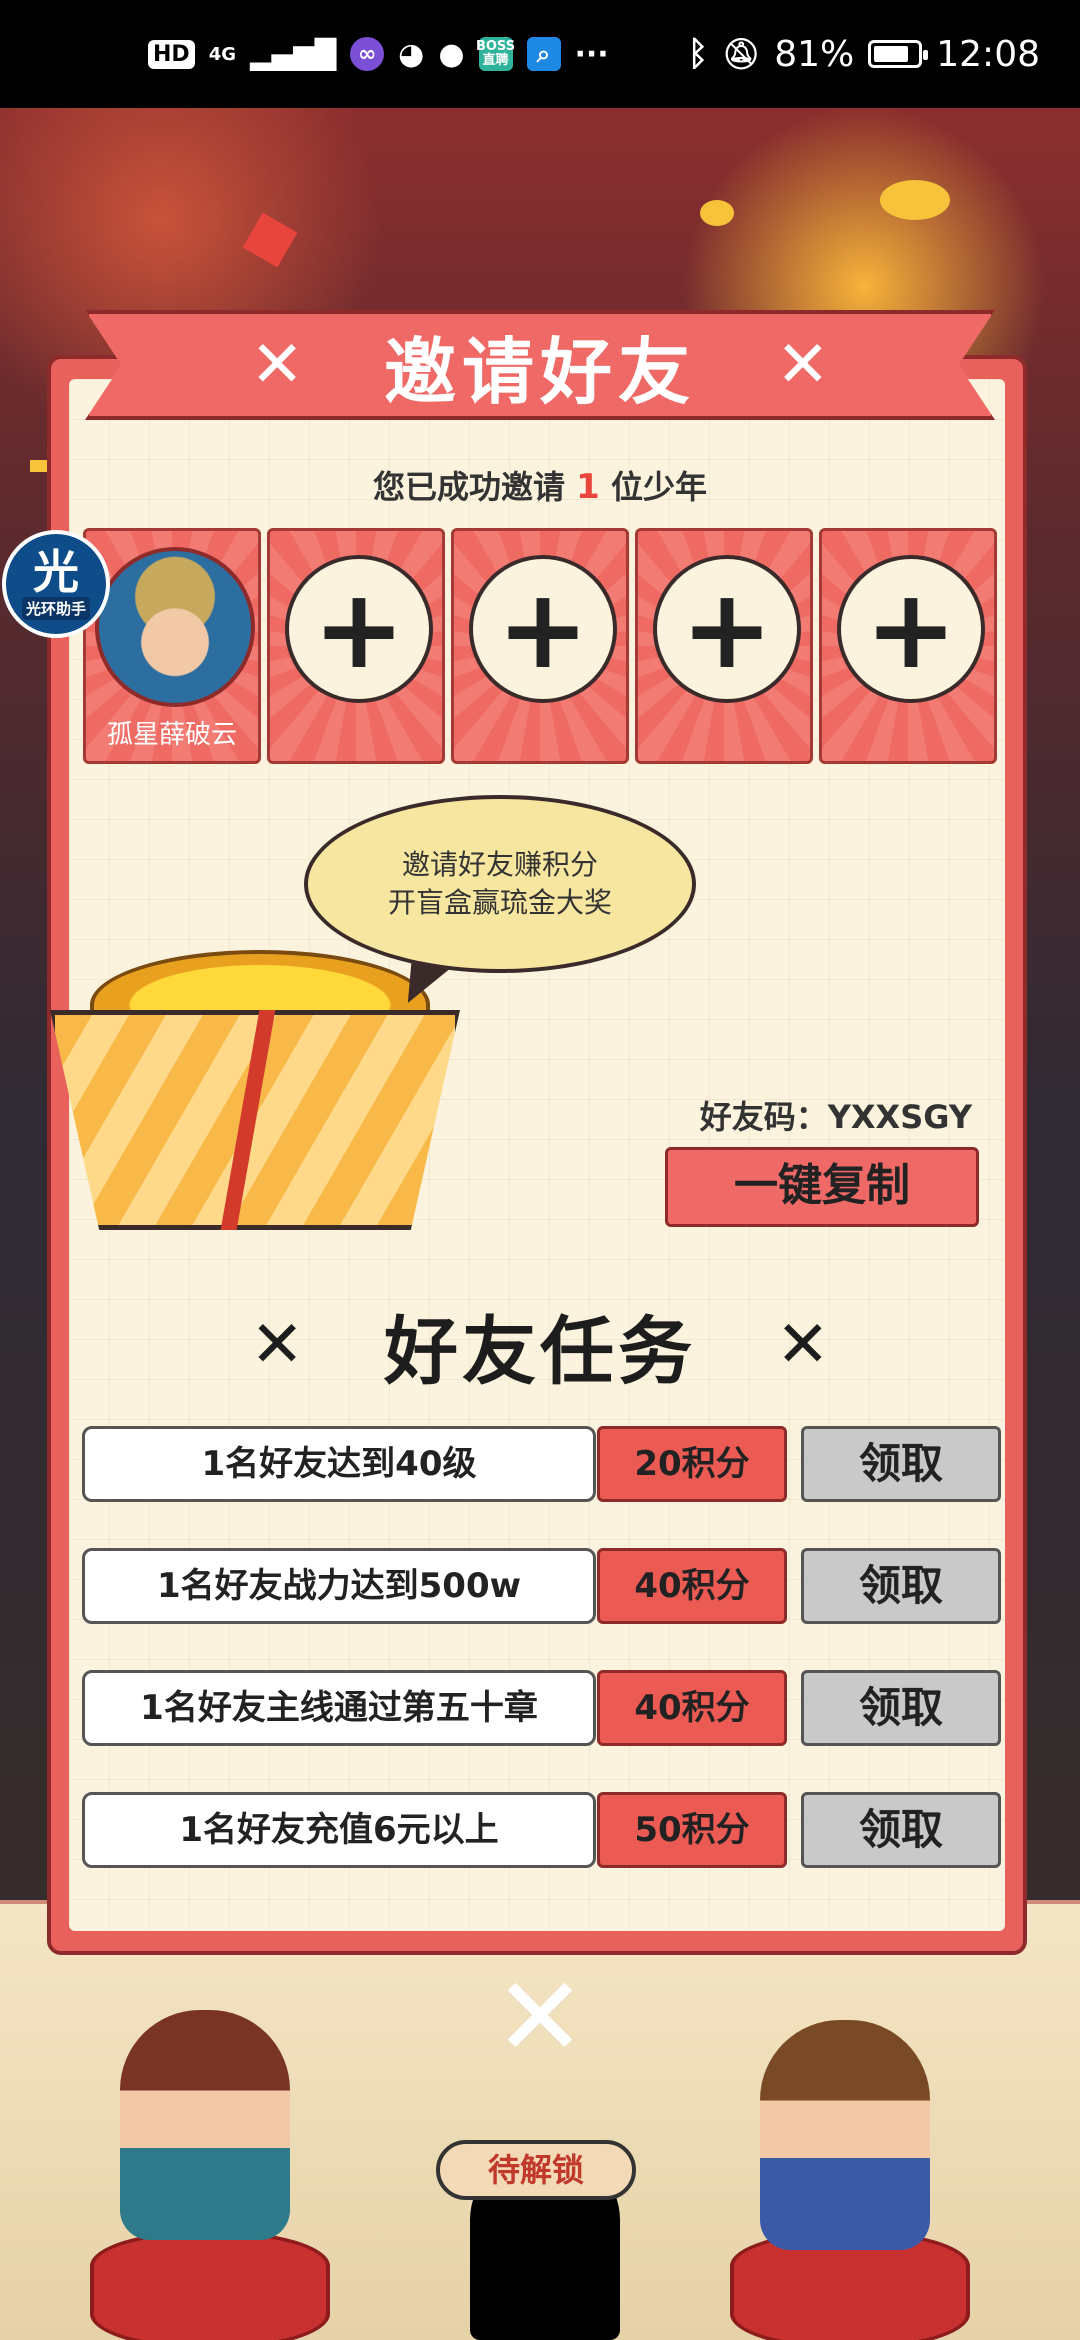 The image size is (1080, 2340). What do you see at coordinates (339, 1708) in the screenshot?
I see `task-description: 1名好友主线通过第五十章` at bounding box center [339, 1708].